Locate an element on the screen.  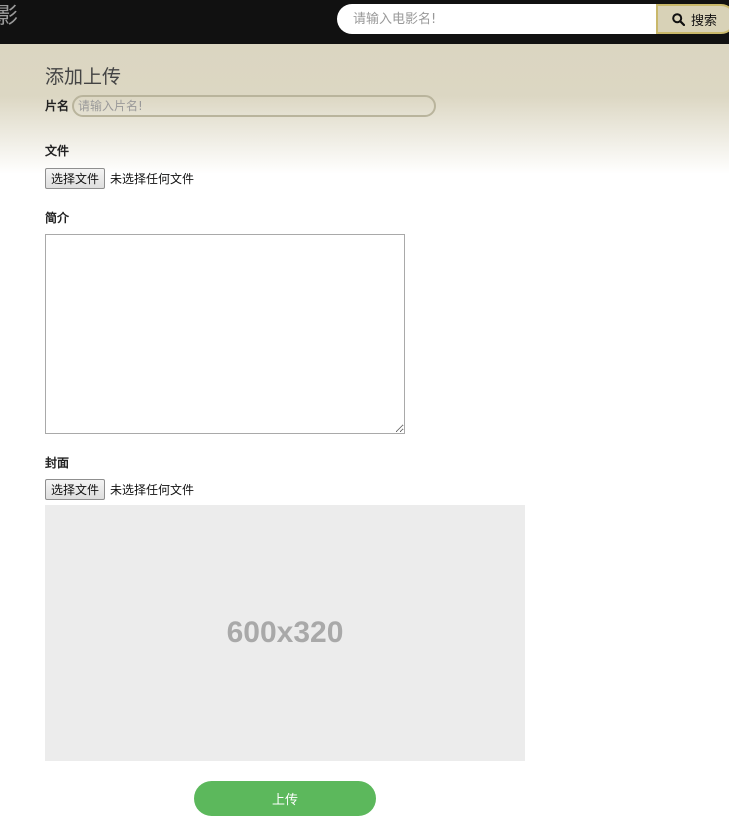
name-label: 片名 is located at coordinates (57, 106).